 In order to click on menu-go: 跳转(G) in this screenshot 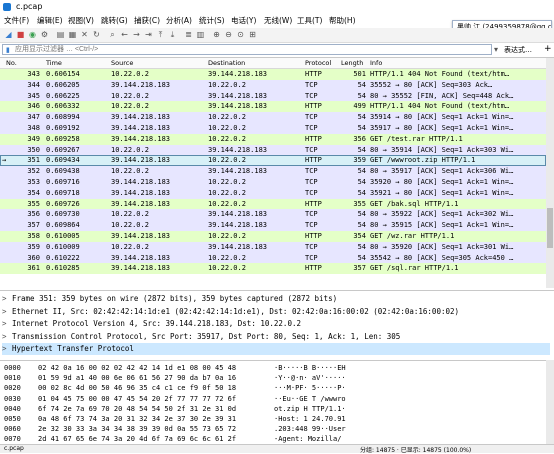, I will do `click(114, 20)`.